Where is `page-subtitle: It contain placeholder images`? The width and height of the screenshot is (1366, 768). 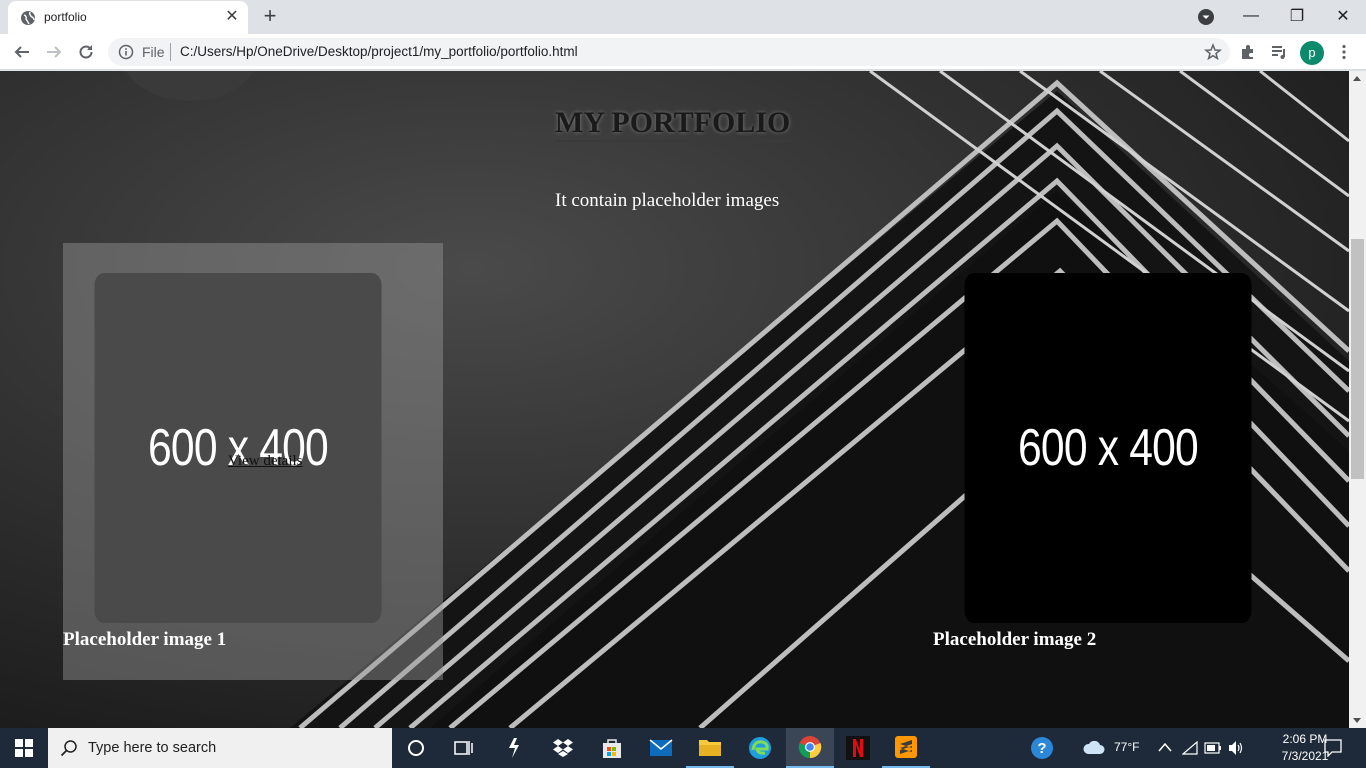 page-subtitle: It contain placeholder images is located at coordinates (667, 200).